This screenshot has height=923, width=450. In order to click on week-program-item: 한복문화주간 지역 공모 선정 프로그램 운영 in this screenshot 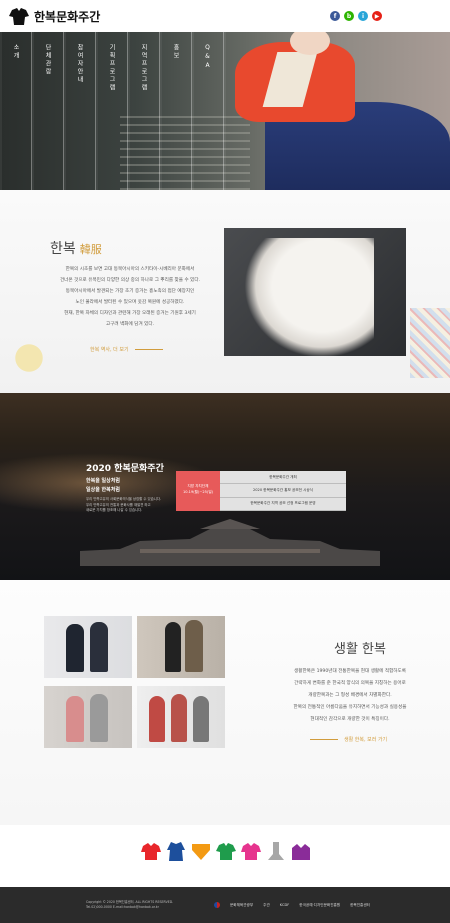, I will do `click(283, 504)`.